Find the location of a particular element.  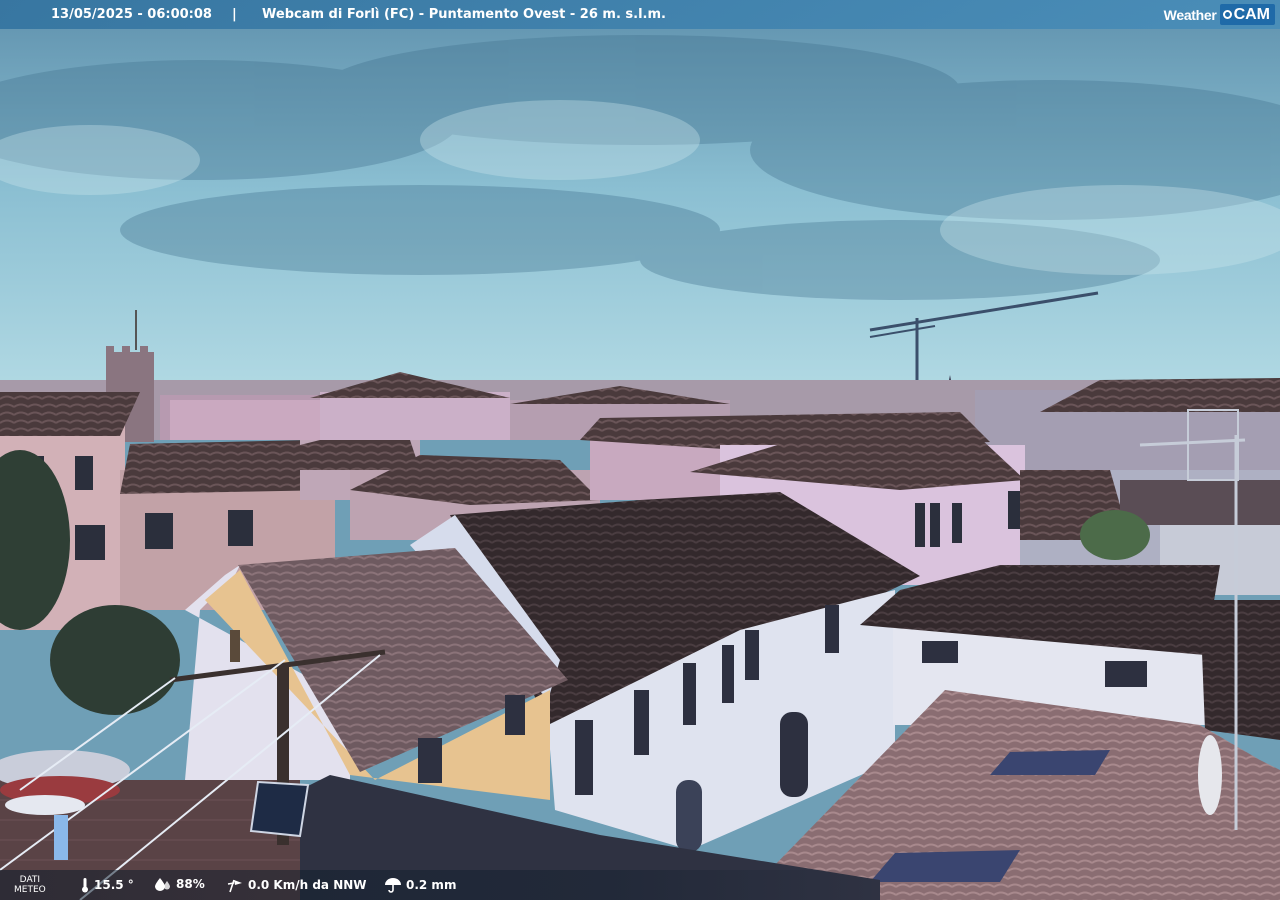

humidity-value: 88% is located at coordinates (190, 884).